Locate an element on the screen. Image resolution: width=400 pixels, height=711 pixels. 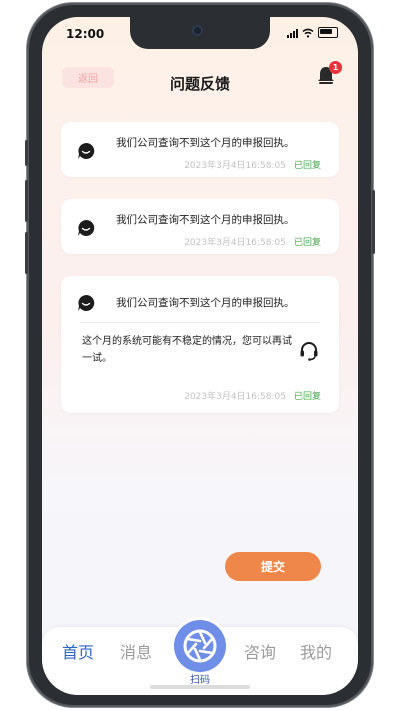
tab-mine: 我的 is located at coordinates (316, 651).